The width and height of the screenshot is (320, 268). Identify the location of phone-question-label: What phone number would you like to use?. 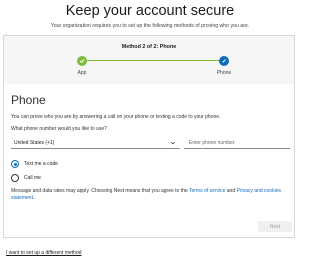
(59, 129).